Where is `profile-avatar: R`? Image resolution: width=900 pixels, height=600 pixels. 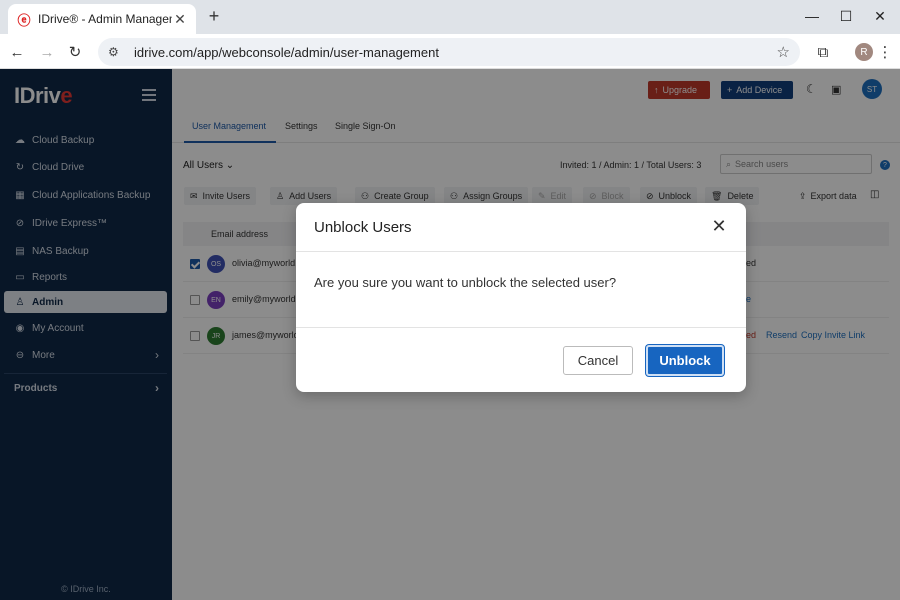 profile-avatar: R is located at coordinates (864, 52).